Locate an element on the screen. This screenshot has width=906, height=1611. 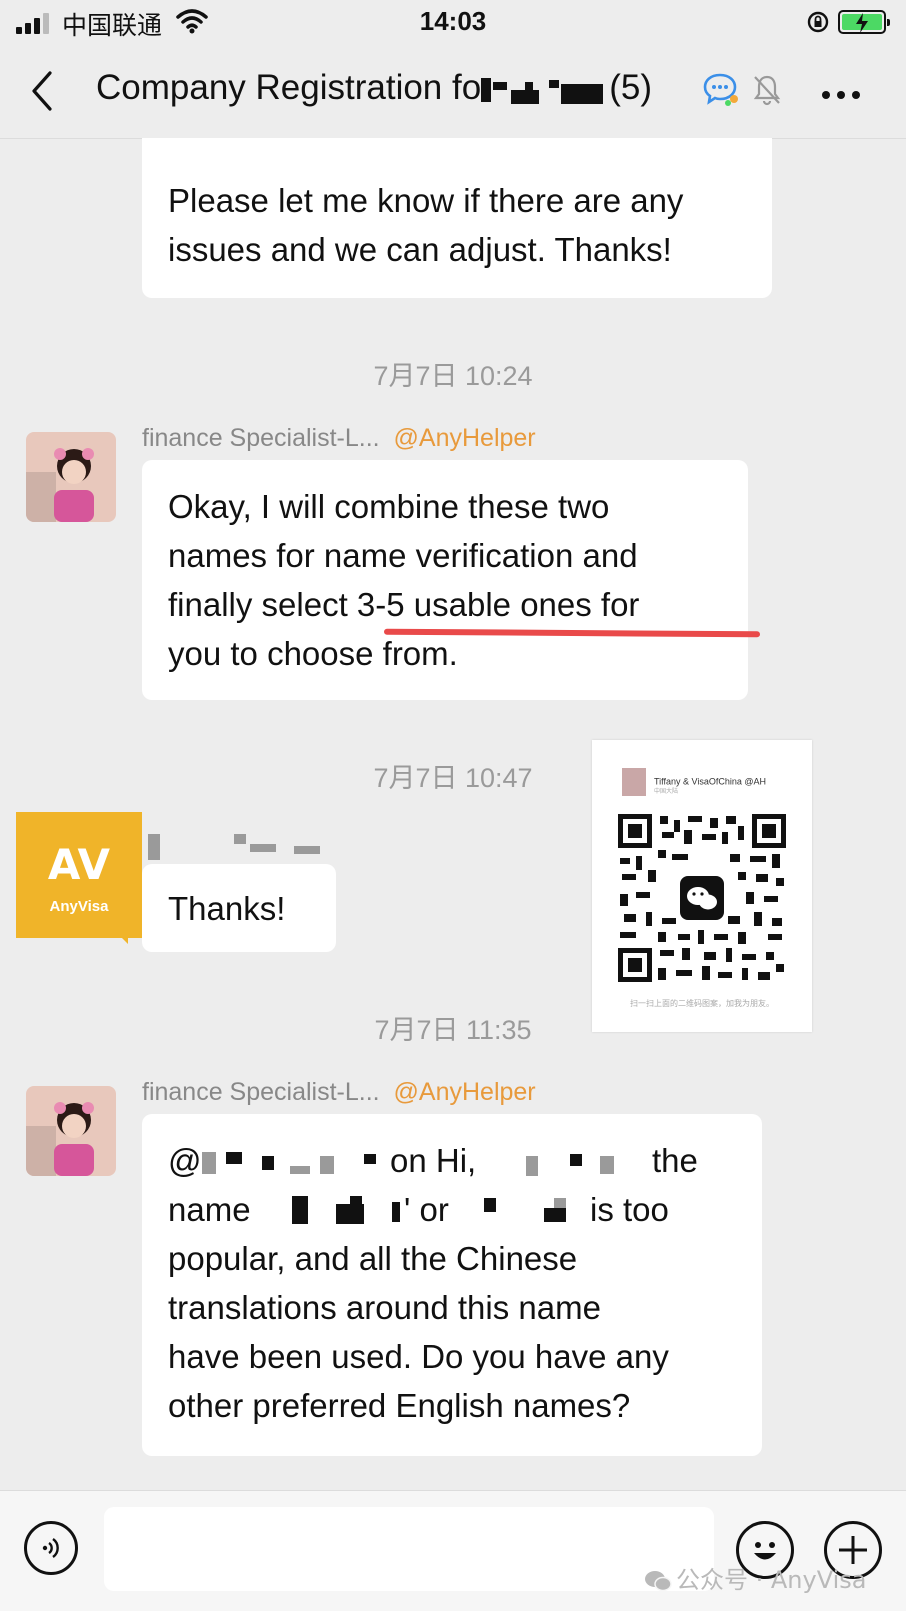
message-line: @ on Hi, the is located at coordinates (452, 1160).